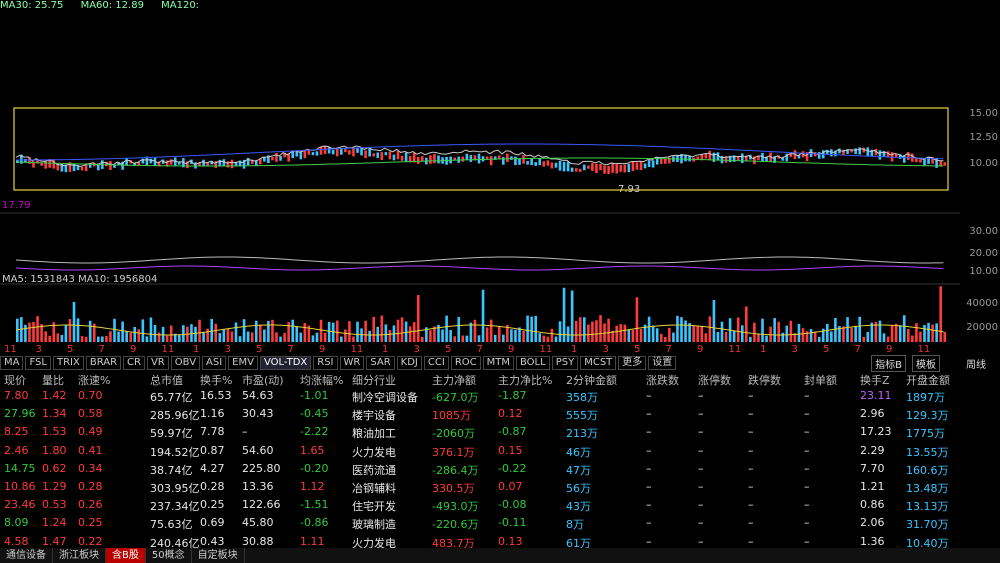  Describe the element at coordinates (380, 363) in the screenshot. I see `tab-sar: SAR` at that location.